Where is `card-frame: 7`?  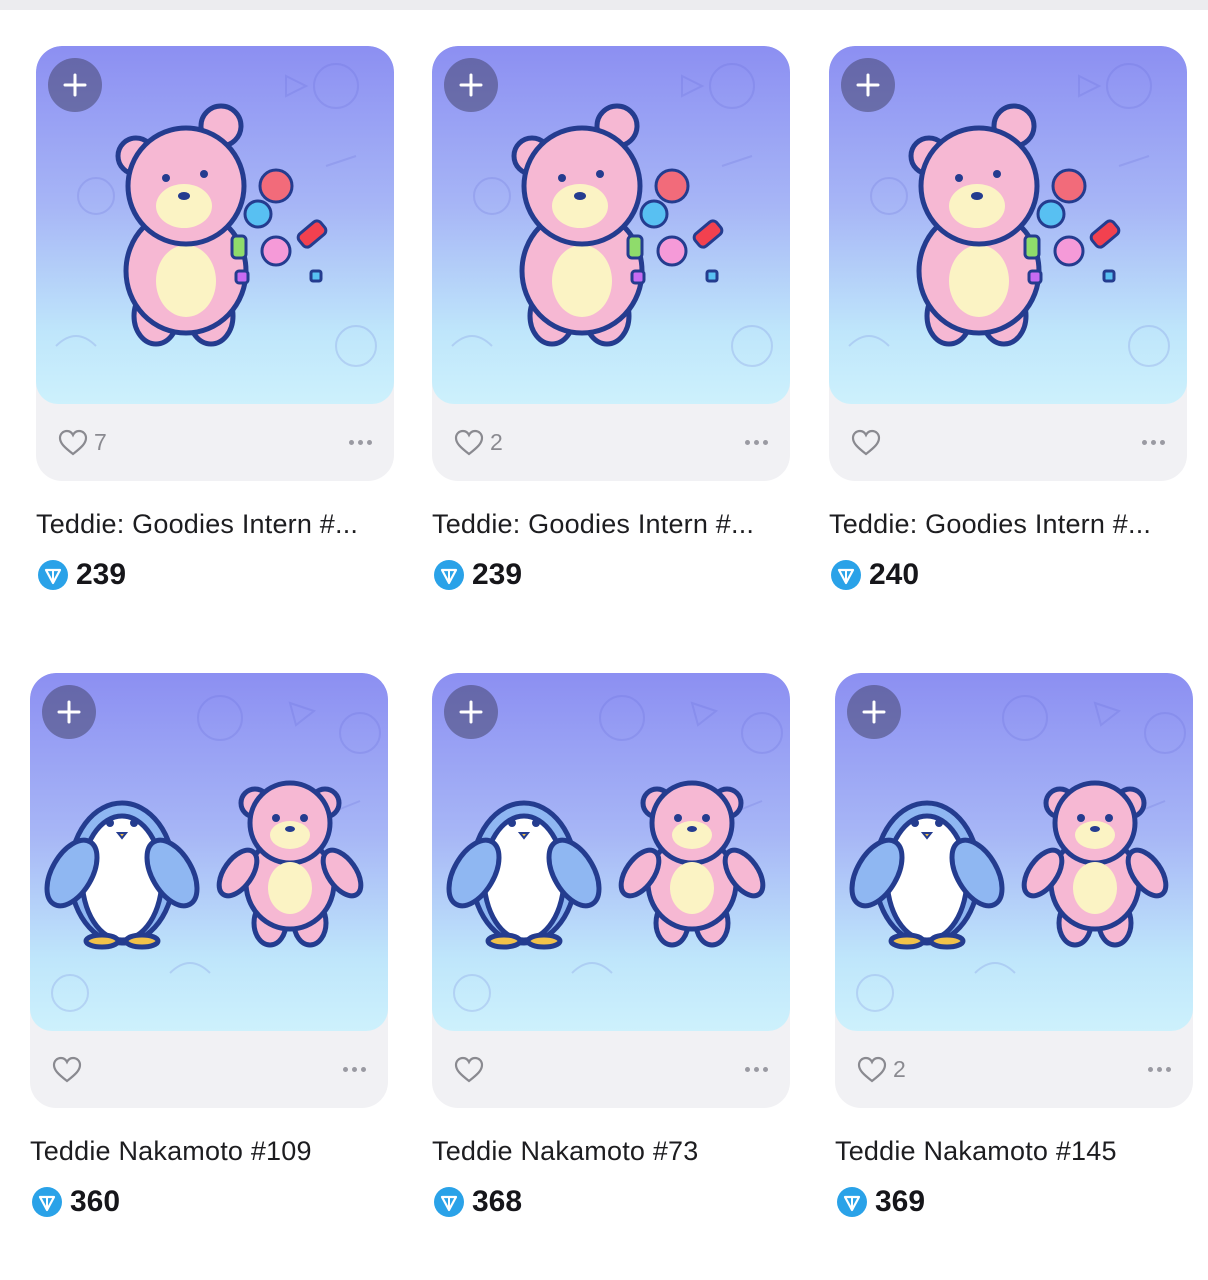
card-frame: 7 is located at coordinates (215, 263).